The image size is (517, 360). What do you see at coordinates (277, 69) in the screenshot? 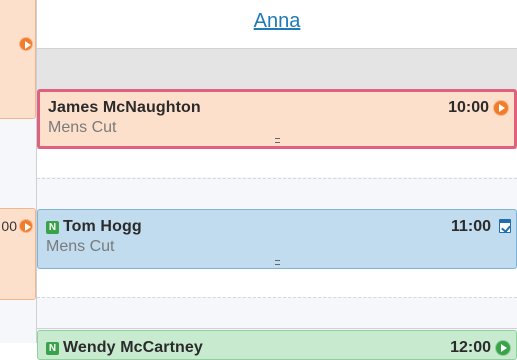
I see `unavailable-block` at bounding box center [277, 69].